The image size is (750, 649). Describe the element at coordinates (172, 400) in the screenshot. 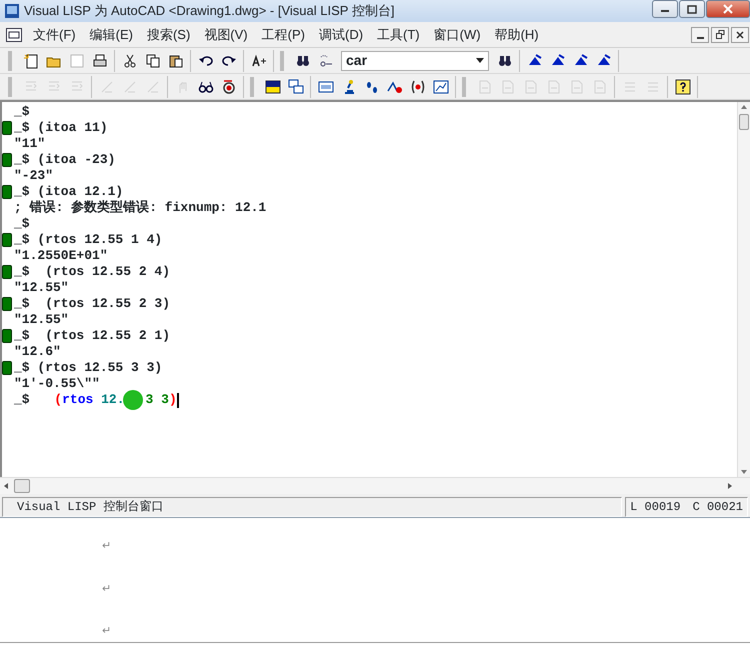

I see `code-token: )` at that location.